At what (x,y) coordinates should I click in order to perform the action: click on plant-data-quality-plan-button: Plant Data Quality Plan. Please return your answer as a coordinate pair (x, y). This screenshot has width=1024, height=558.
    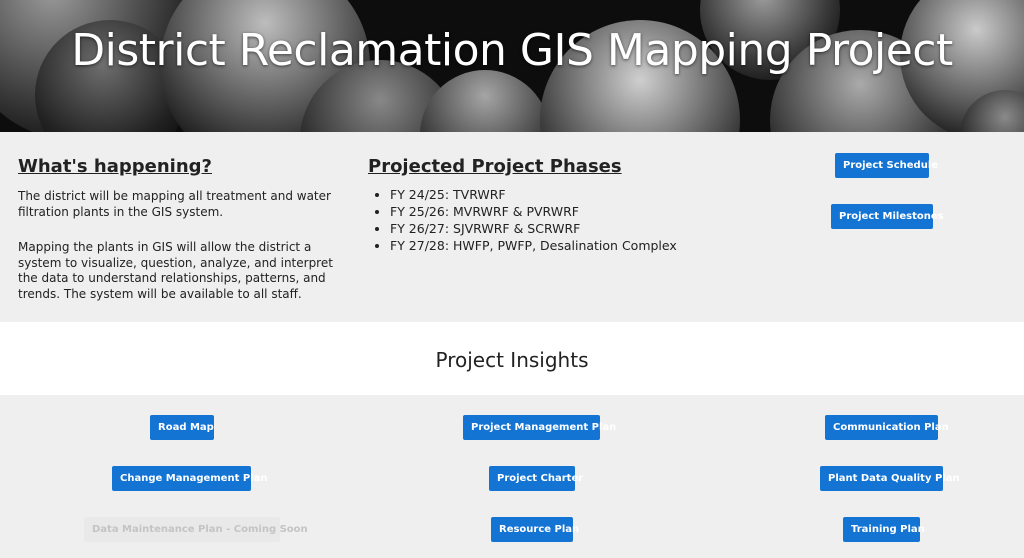
    Looking at the image, I should click on (890, 478).